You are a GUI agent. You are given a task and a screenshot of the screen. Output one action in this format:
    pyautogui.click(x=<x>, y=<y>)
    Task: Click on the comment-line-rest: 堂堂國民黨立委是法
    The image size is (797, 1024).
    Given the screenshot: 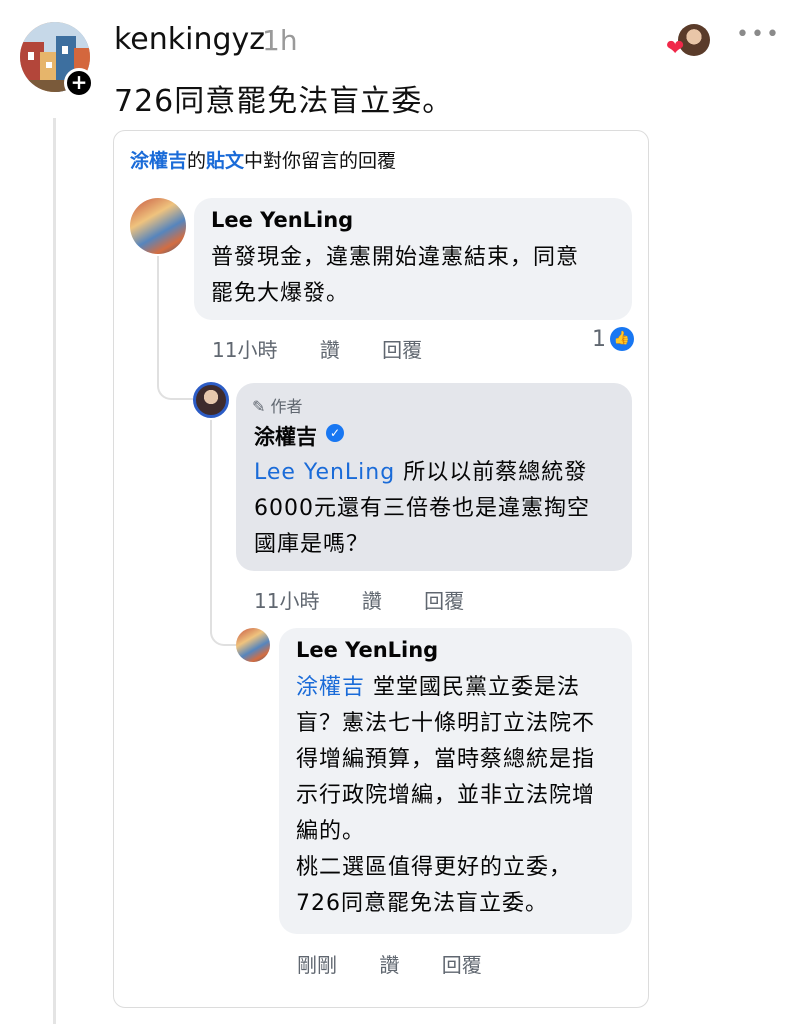 What is the action you would take?
    pyautogui.click(x=473, y=687)
    